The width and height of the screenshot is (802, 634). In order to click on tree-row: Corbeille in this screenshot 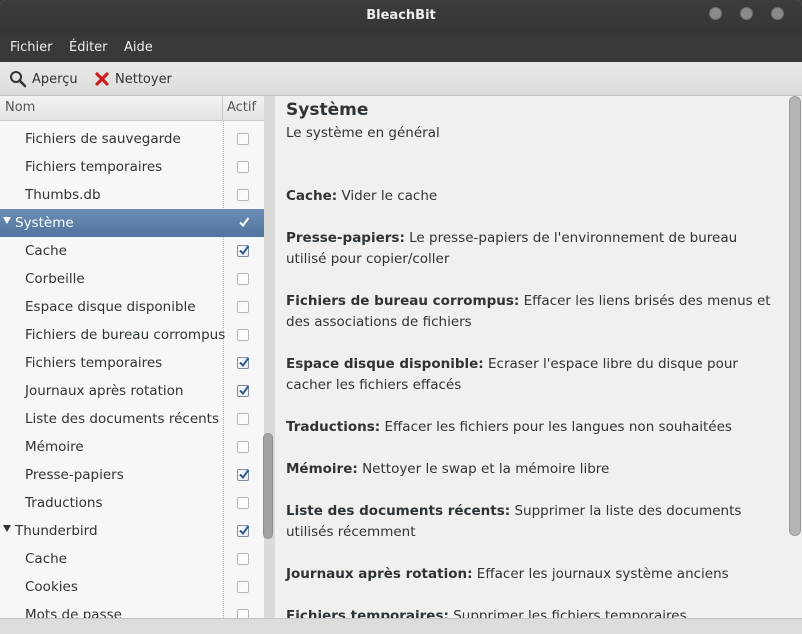, I will do `click(132, 279)`.